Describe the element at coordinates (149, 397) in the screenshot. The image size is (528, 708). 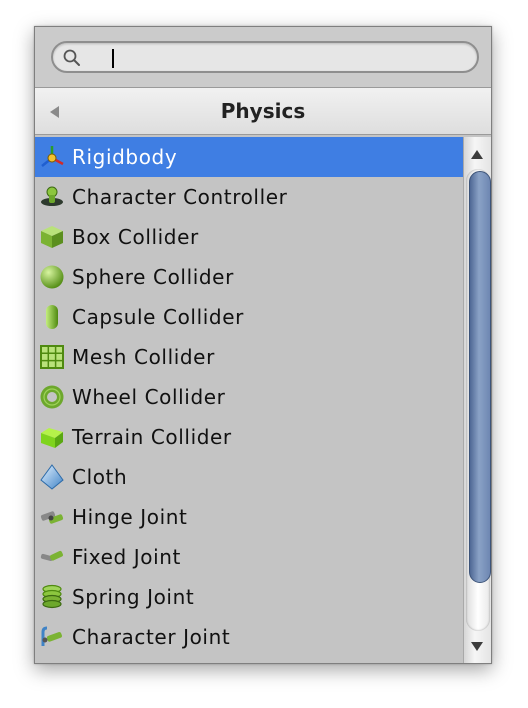
I see `item-label: Wheel Collider` at that location.